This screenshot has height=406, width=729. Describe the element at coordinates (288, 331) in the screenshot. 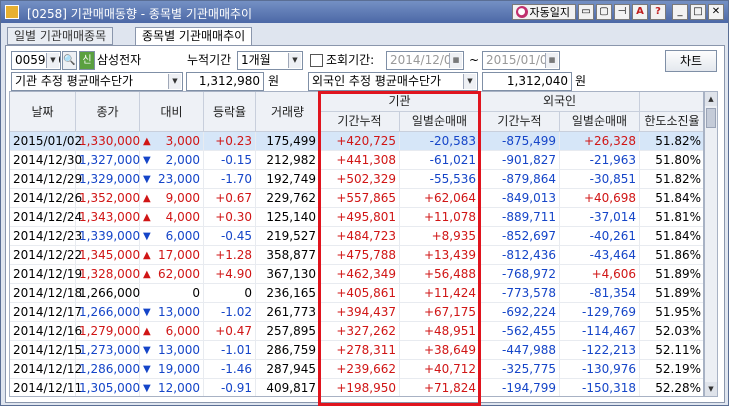

I see `cell-volume: 257,895` at that location.